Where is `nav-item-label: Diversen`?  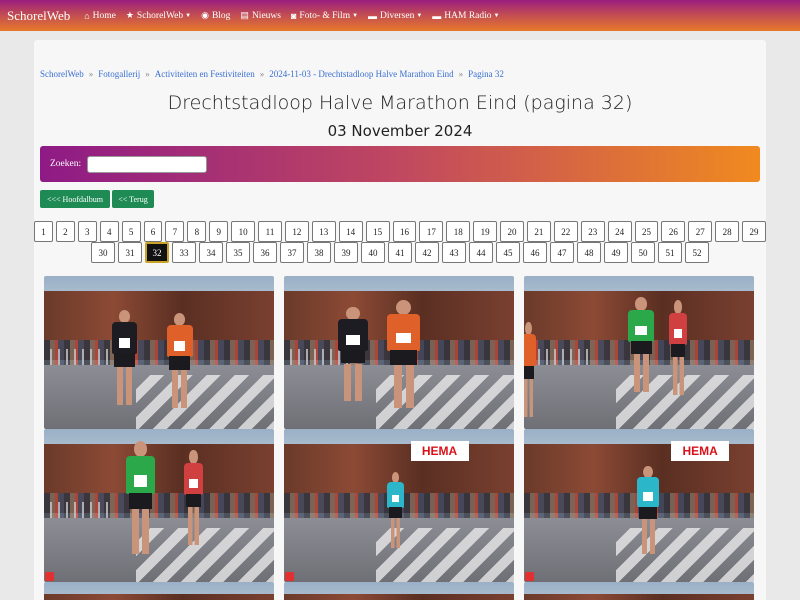
nav-item-label: Diversen is located at coordinates (397, 15).